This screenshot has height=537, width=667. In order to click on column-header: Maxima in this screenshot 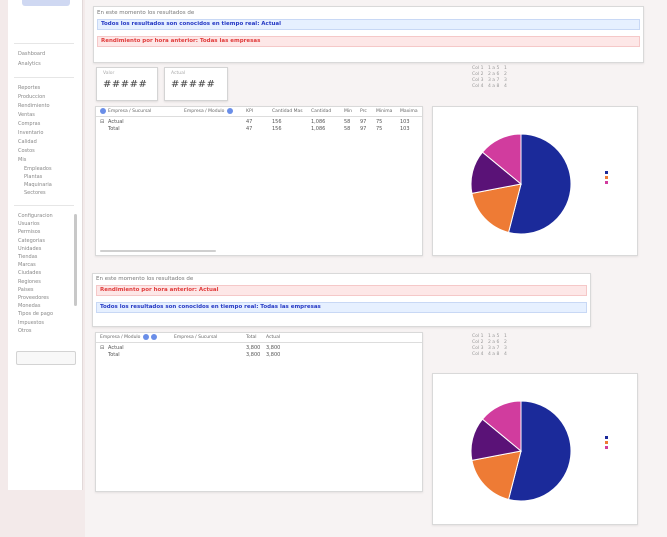, I will do `click(409, 111)`.